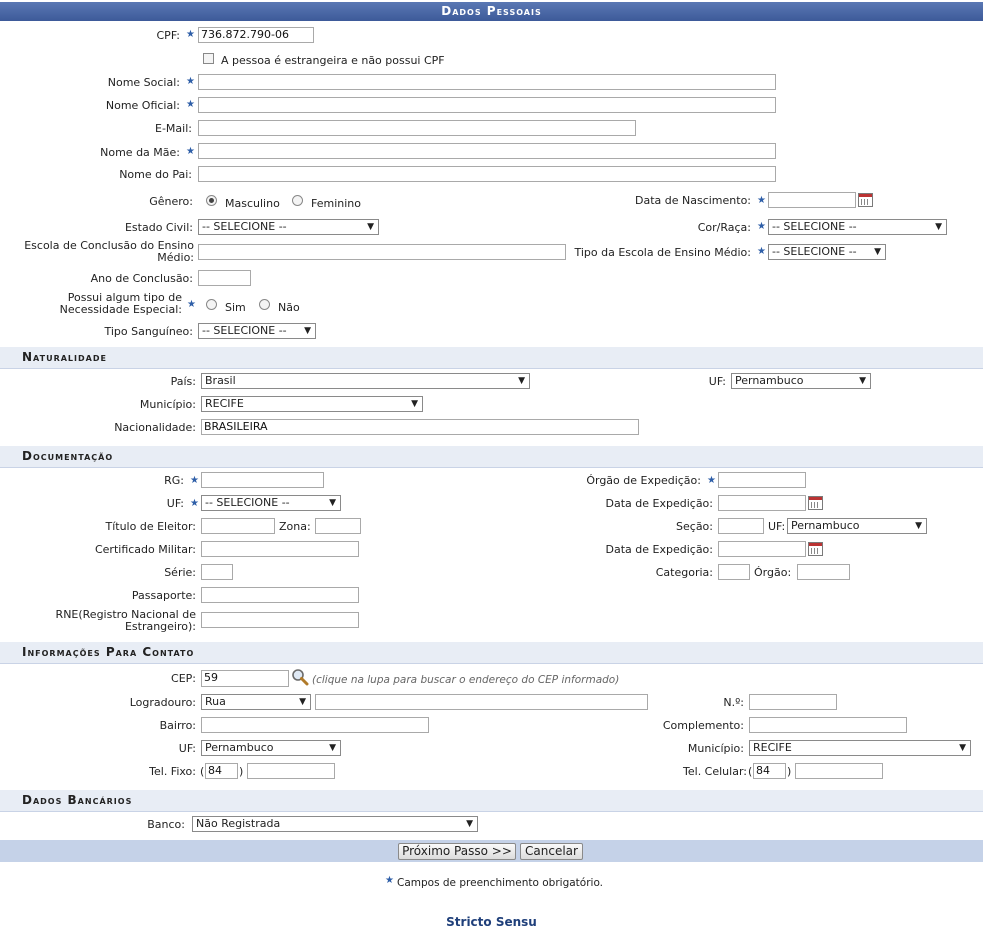  I want to click on secao-label: Seção:, so click(694, 526).